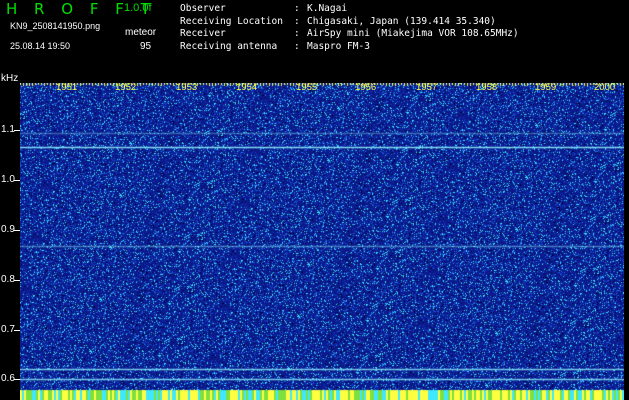 Image resolution: width=629 pixels, height=400 pixels. What do you see at coordinates (229, 46) in the screenshot?
I see `info-key: Receiving antenna` at bounding box center [229, 46].